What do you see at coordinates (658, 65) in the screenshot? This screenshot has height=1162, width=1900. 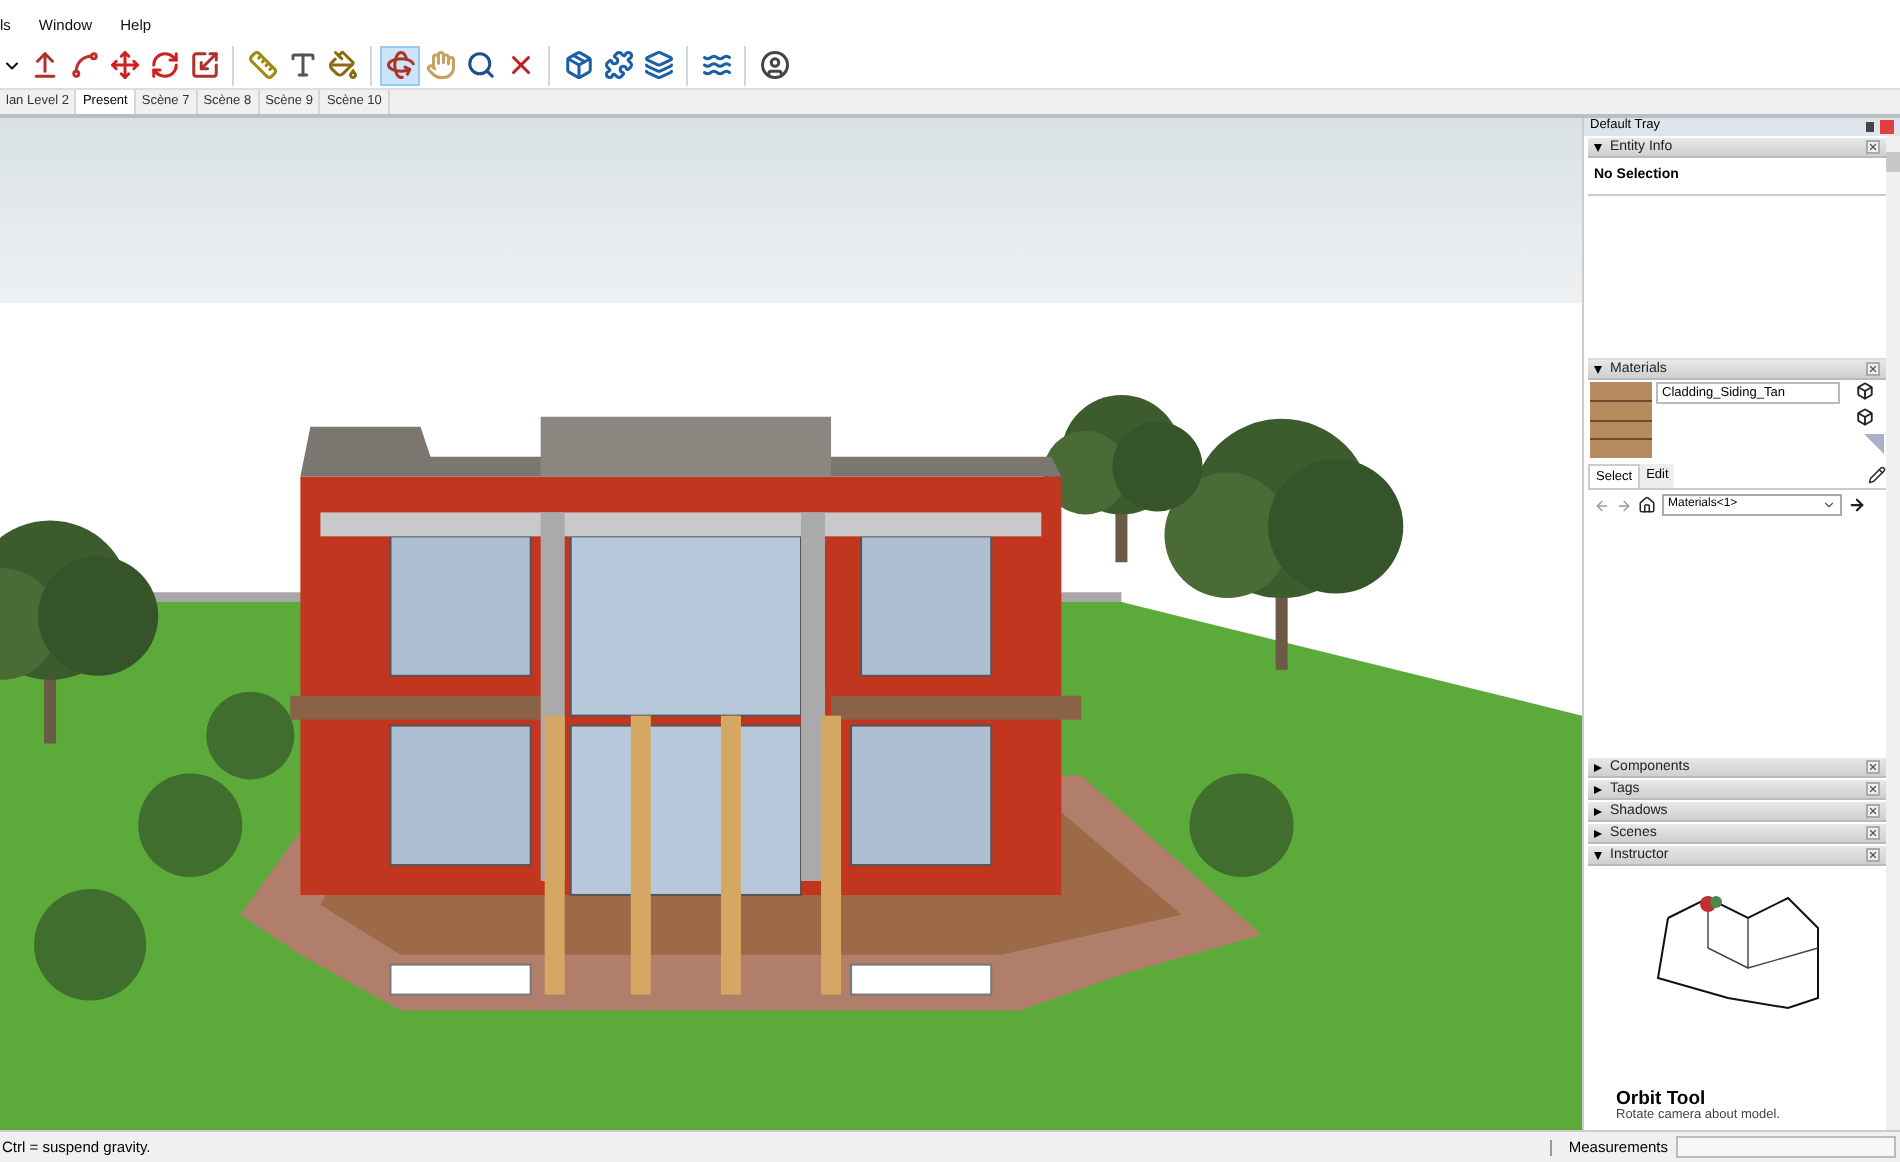 I see `layers-icon` at bounding box center [658, 65].